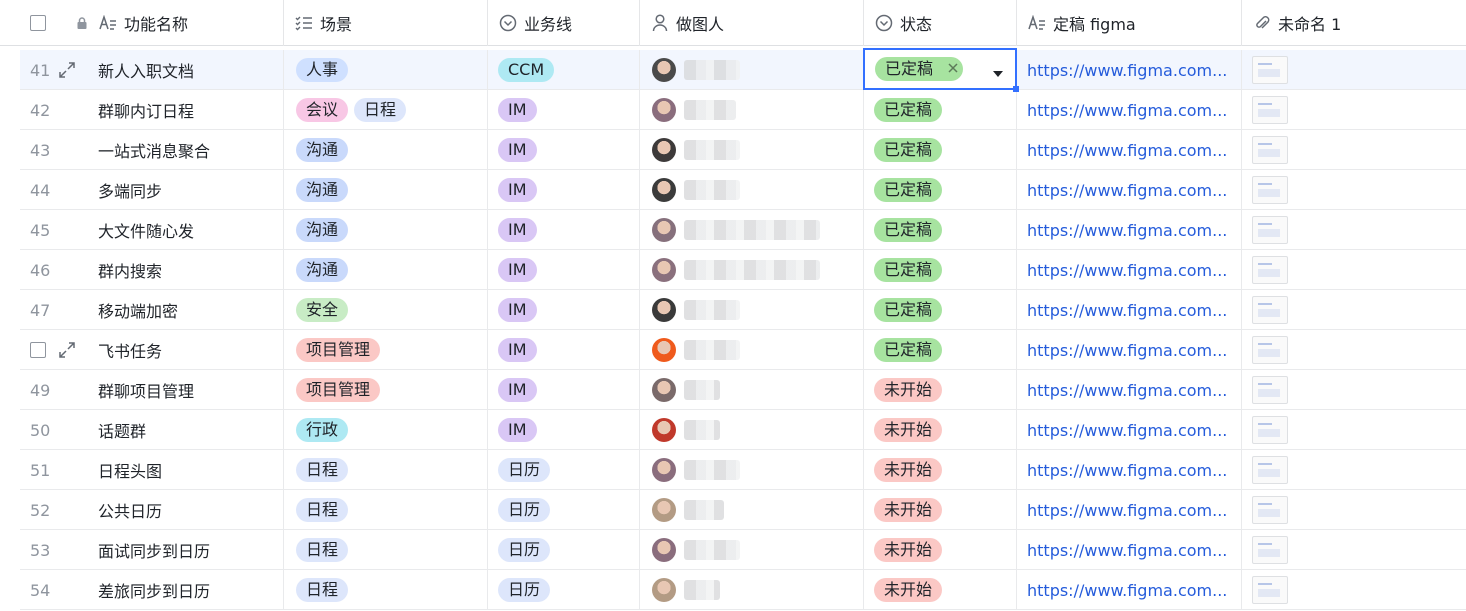 Image resolution: width=1466 pixels, height=611 pixels. I want to click on scene-cell: 人事, so click(386, 70).